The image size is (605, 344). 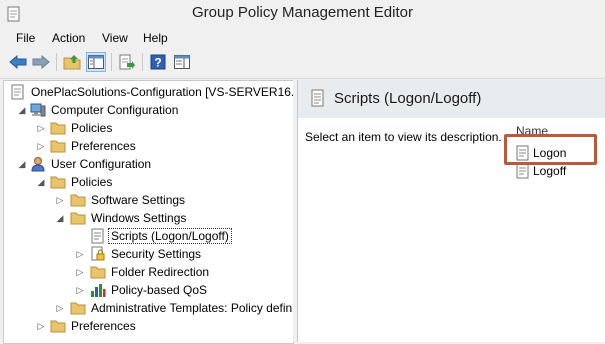 I want to click on show-hide-tree-button, so click(x=96, y=62).